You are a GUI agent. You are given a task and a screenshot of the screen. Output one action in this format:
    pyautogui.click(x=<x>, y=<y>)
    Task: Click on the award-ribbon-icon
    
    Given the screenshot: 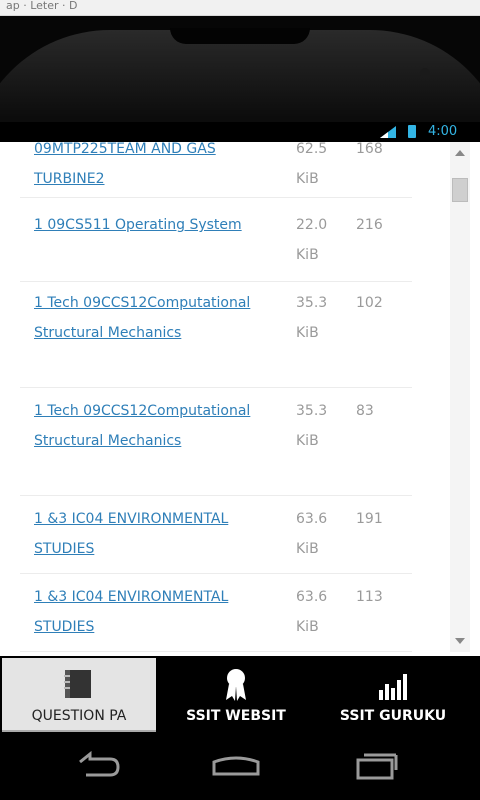 What is the action you would take?
    pyautogui.click(x=236, y=685)
    